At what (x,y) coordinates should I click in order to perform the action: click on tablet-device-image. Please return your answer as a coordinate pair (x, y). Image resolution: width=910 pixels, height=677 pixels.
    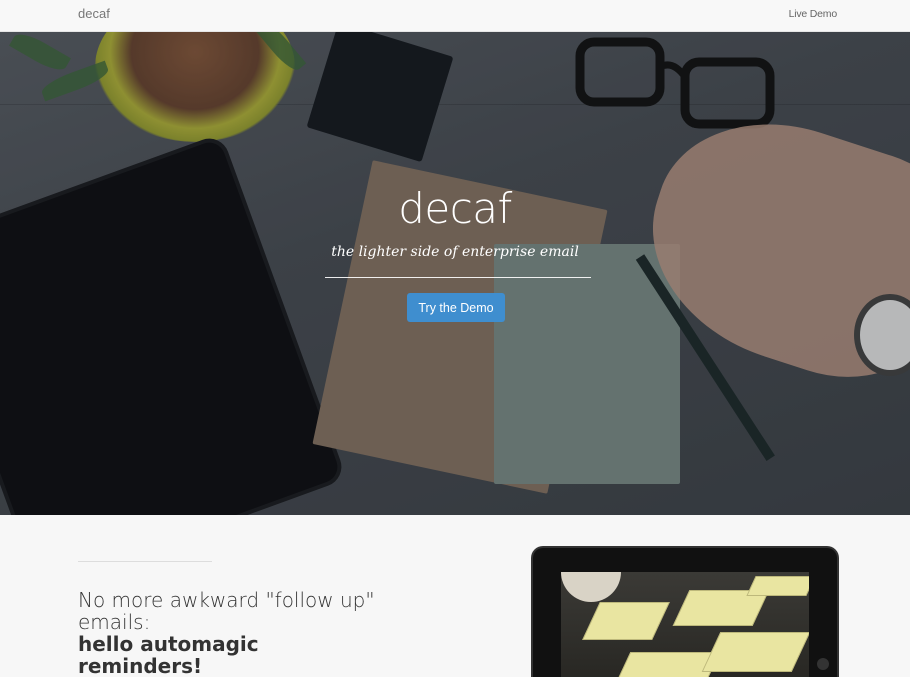
    Looking at the image, I should click on (685, 612).